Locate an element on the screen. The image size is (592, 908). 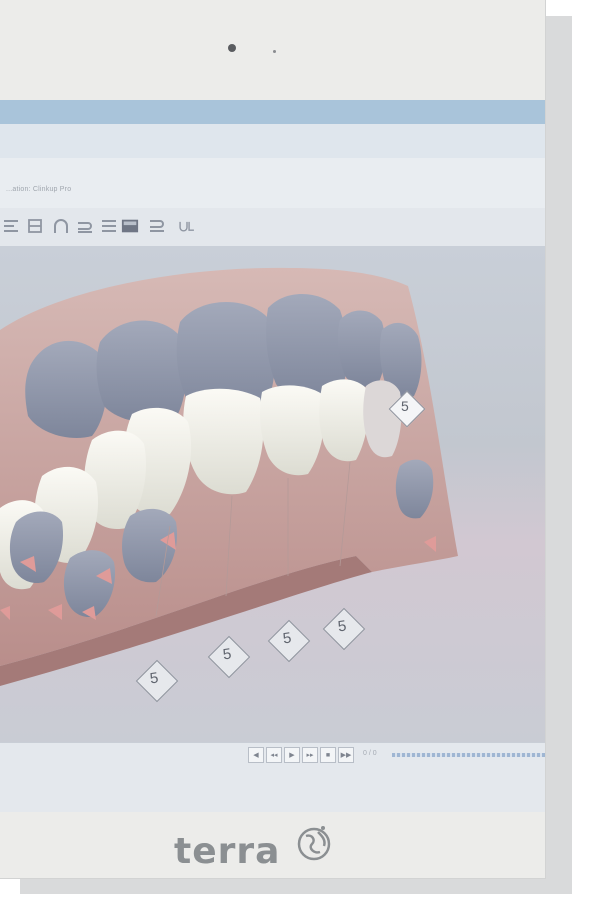
arch-icon is located at coordinates (11, 226).